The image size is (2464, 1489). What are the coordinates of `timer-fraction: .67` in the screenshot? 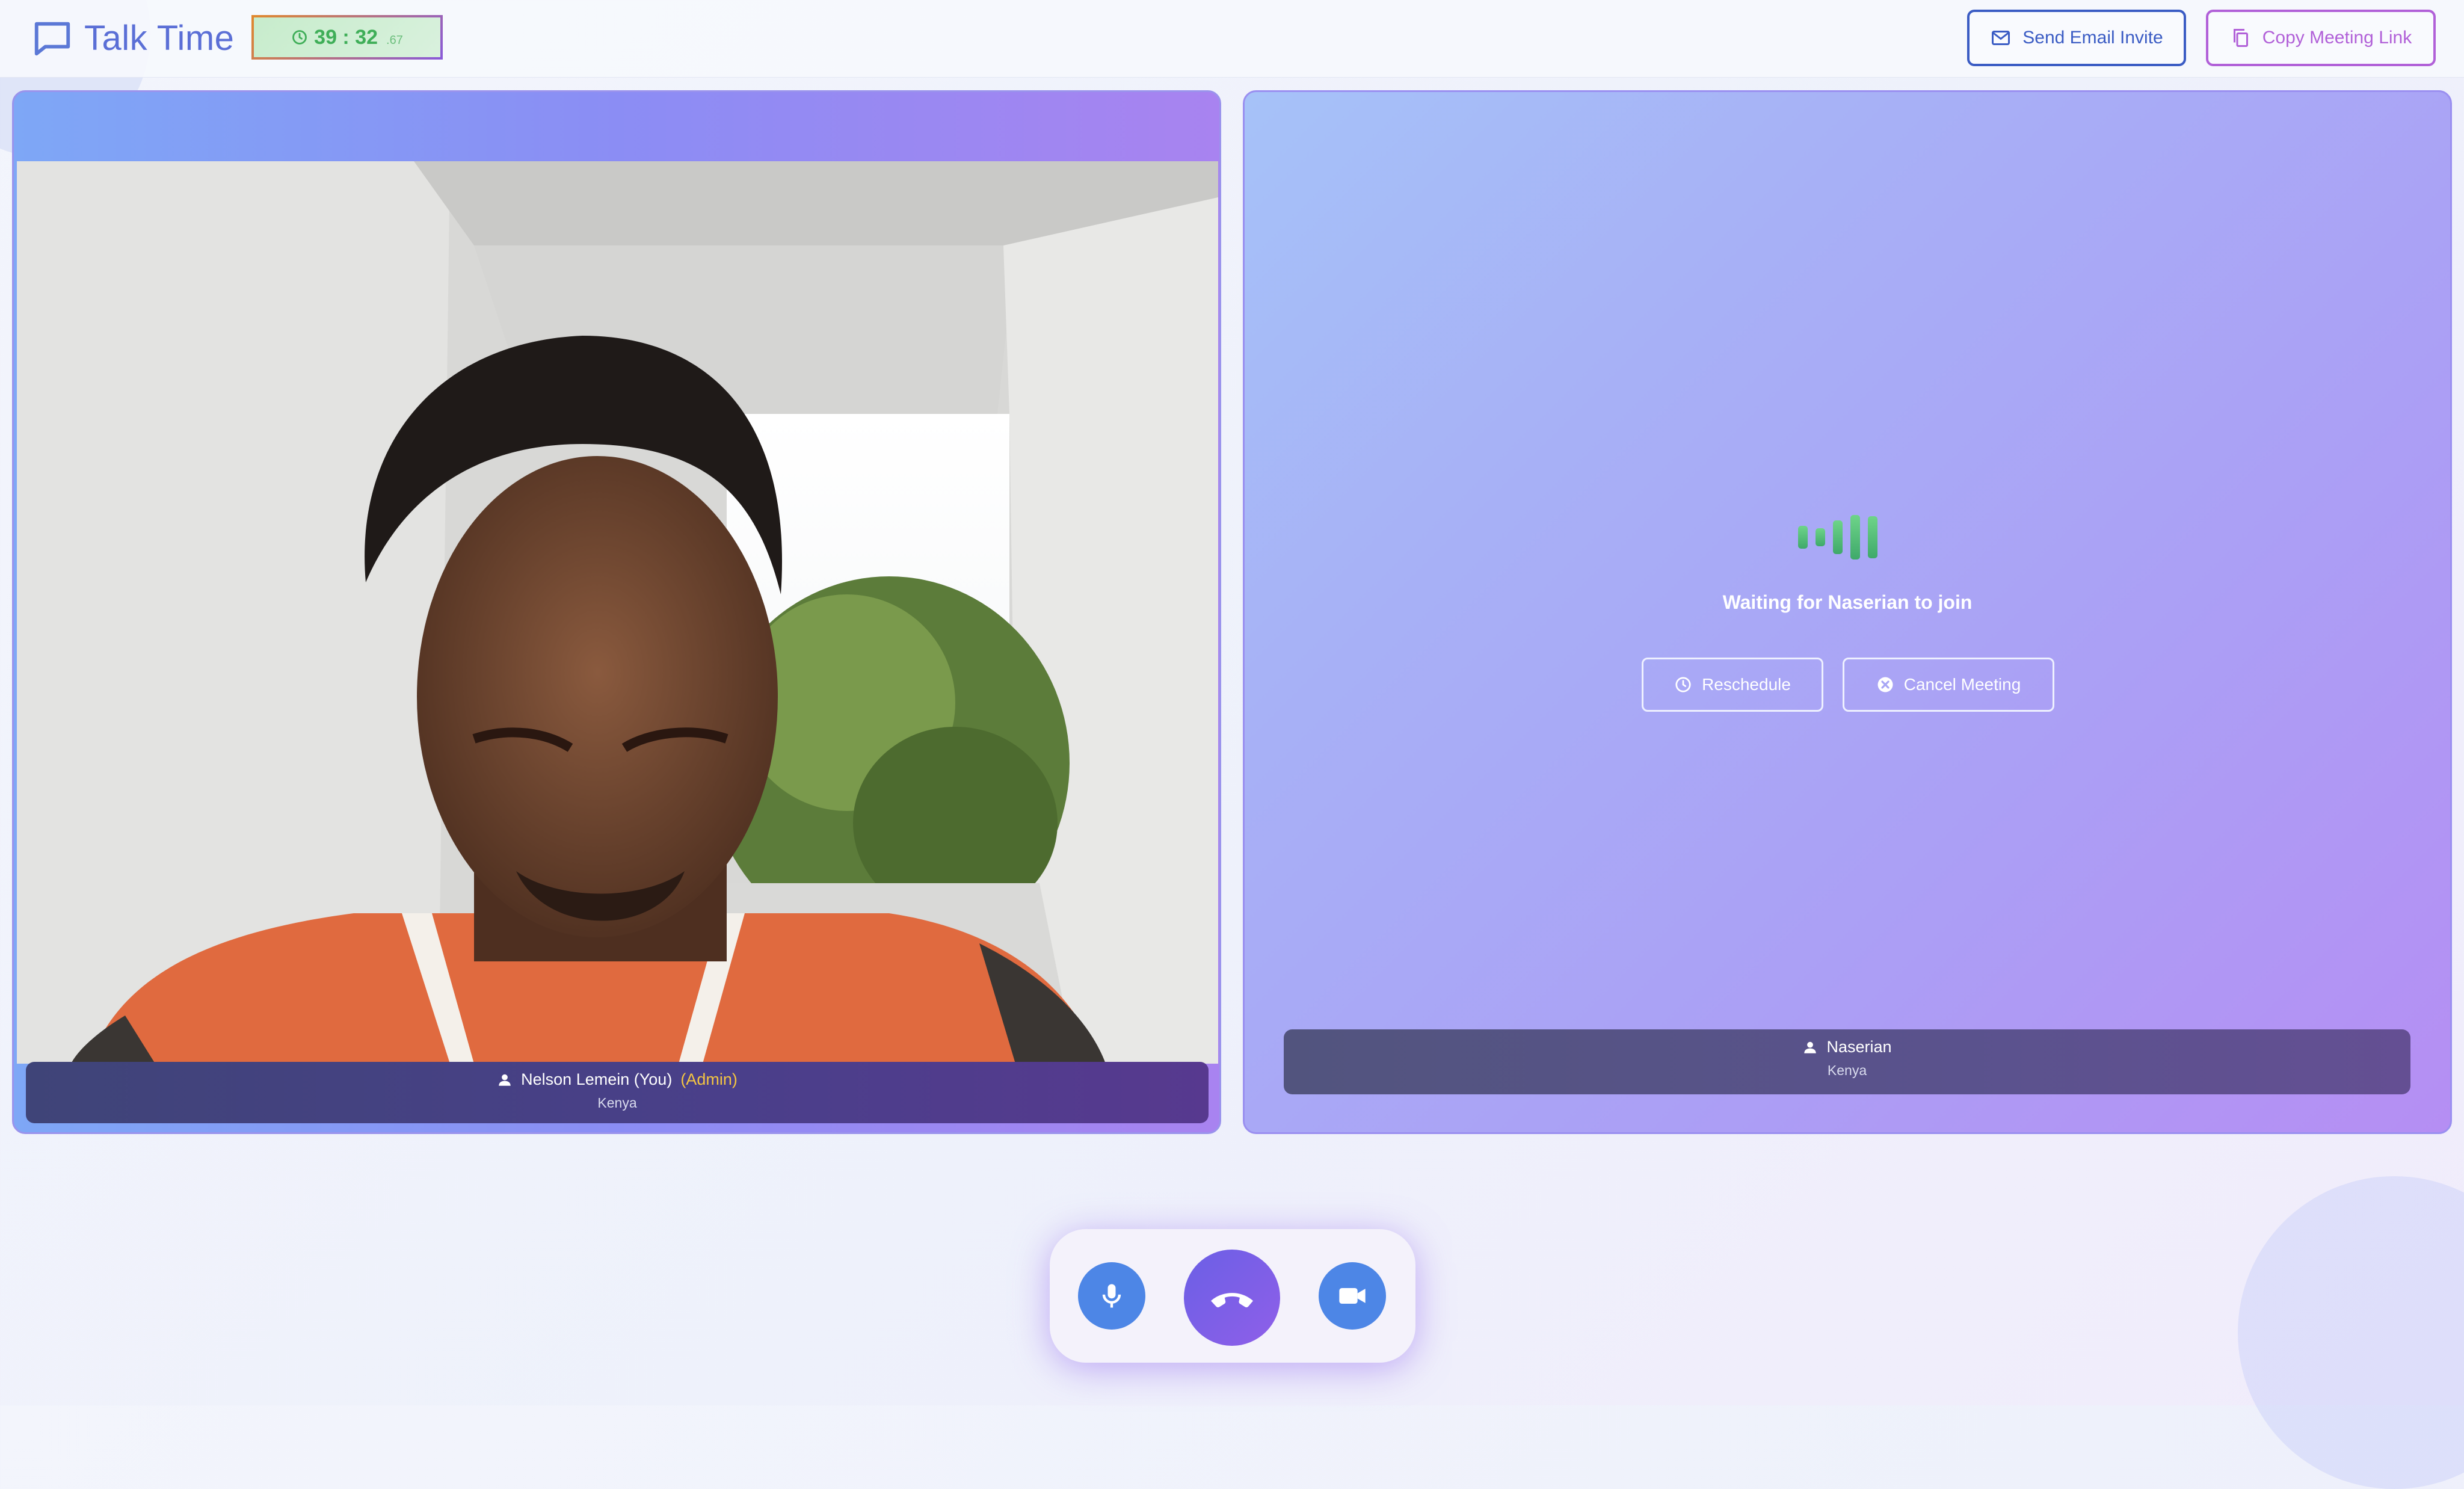 It's located at (394, 40).